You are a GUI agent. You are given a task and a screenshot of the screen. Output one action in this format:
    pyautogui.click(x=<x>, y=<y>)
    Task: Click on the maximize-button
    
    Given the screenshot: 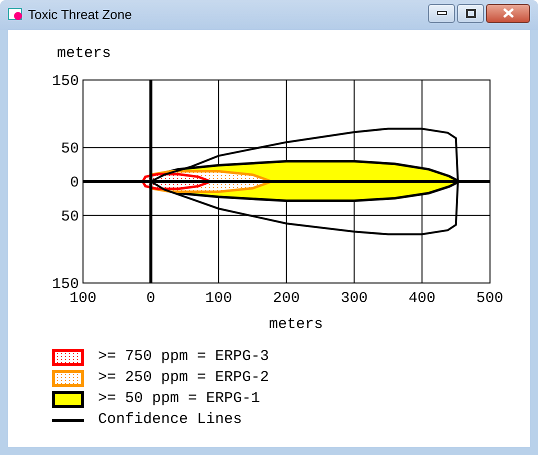 What is the action you would take?
    pyautogui.click(x=470, y=13)
    